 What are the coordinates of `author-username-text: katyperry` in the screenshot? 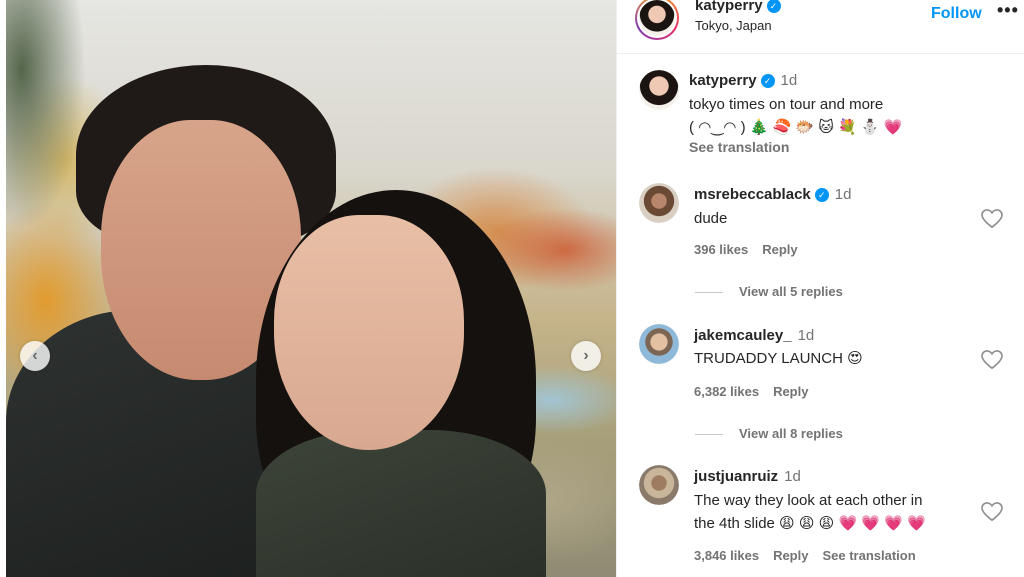 It's located at (729, 7).